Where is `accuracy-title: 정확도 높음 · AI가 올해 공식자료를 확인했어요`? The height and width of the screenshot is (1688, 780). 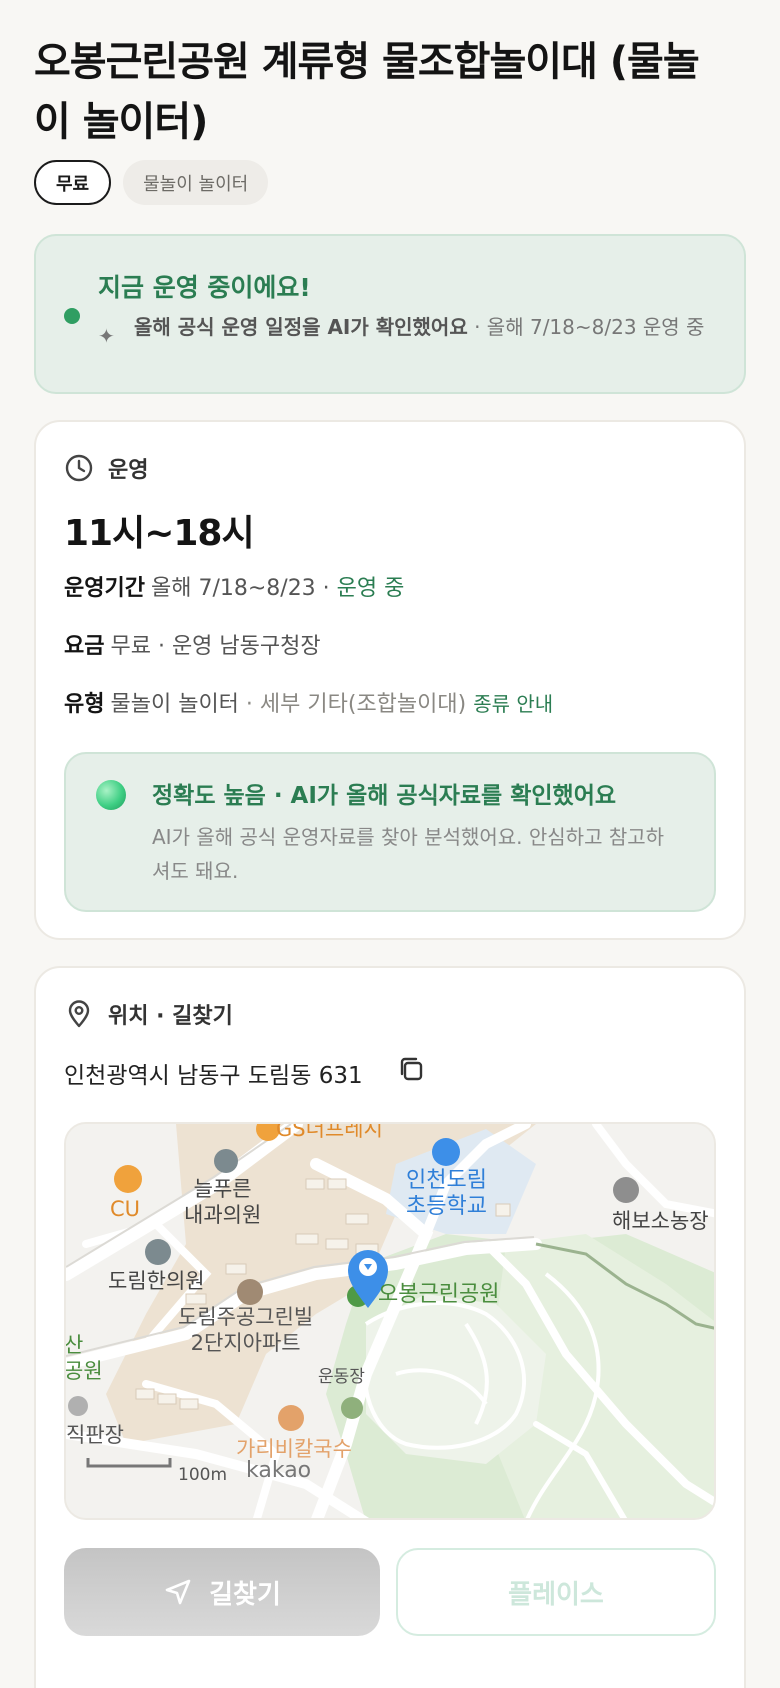
accuracy-title: 정확도 높음 · AI가 올해 공식자료를 확인했어요 is located at coordinates (384, 796).